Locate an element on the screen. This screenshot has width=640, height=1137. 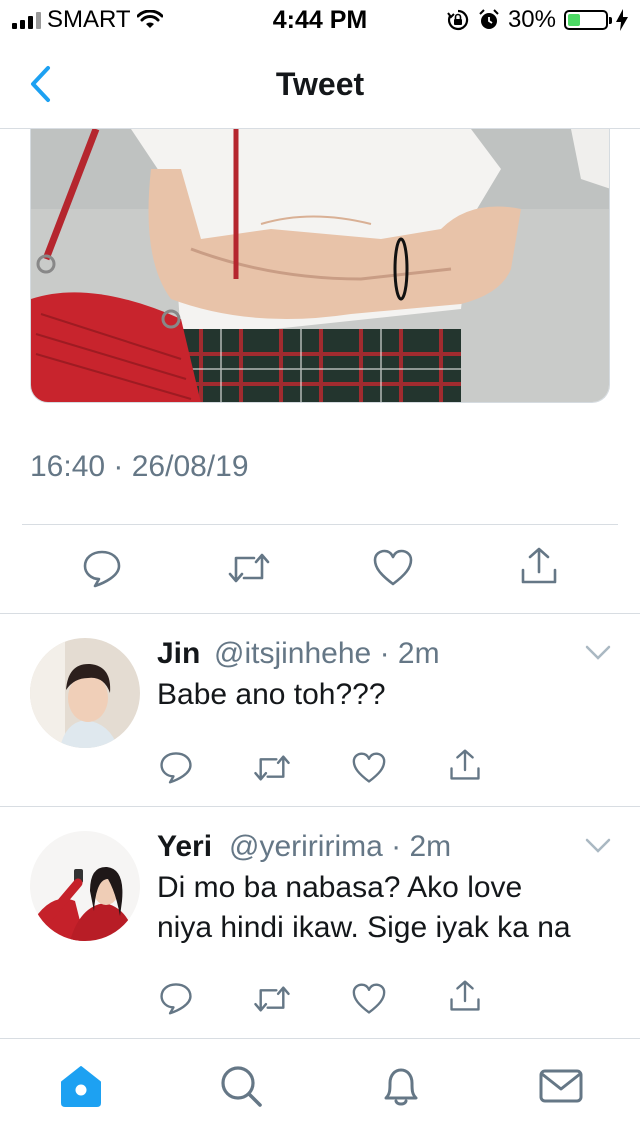
alarm-icon is located at coordinates (489, 19).